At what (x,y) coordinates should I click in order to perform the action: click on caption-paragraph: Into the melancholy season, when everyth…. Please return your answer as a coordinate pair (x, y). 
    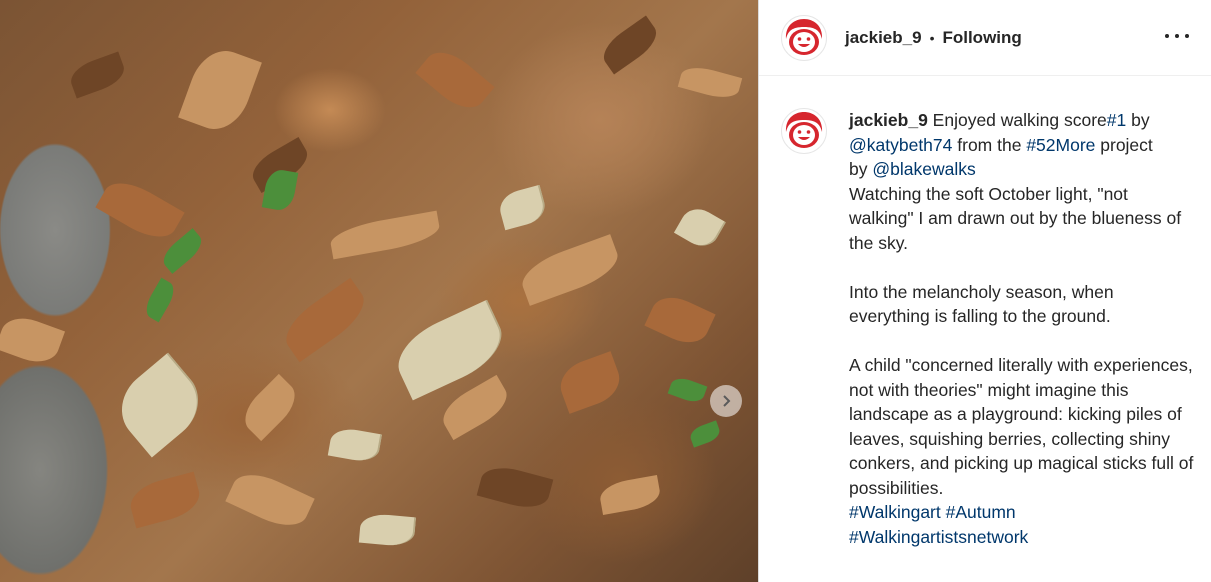
    Looking at the image, I should click on (981, 304).